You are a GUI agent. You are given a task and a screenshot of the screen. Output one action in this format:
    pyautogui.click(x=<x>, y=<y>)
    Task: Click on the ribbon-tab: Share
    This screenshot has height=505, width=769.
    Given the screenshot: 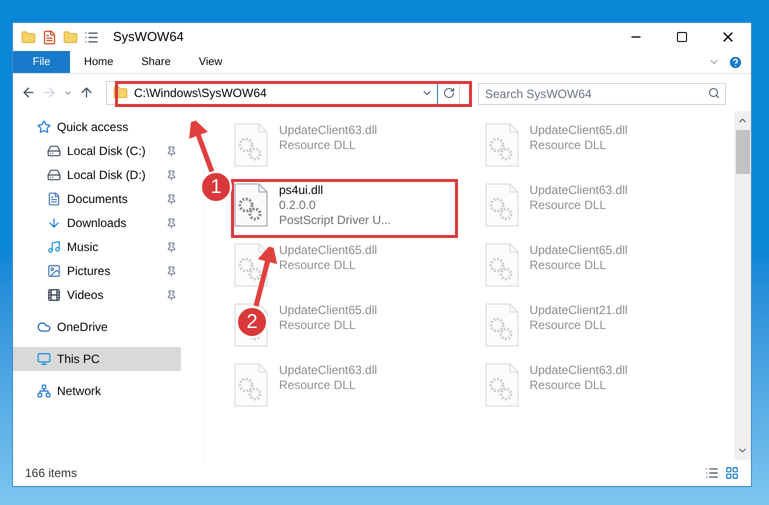 What is the action you would take?
    pyautogui.click(x=156, y=62)
    